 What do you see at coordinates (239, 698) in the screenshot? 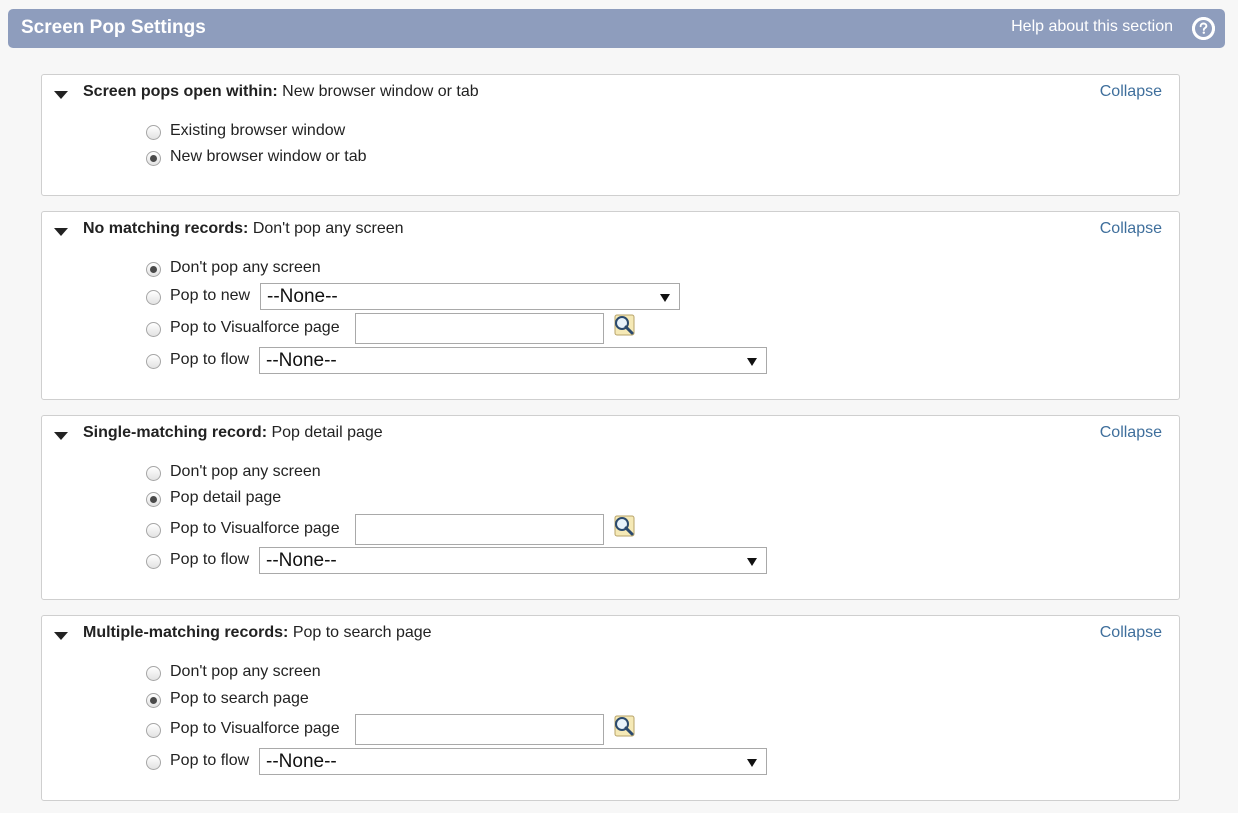
I see `option-label: Pop to search page` at bounding box center [239, 698].